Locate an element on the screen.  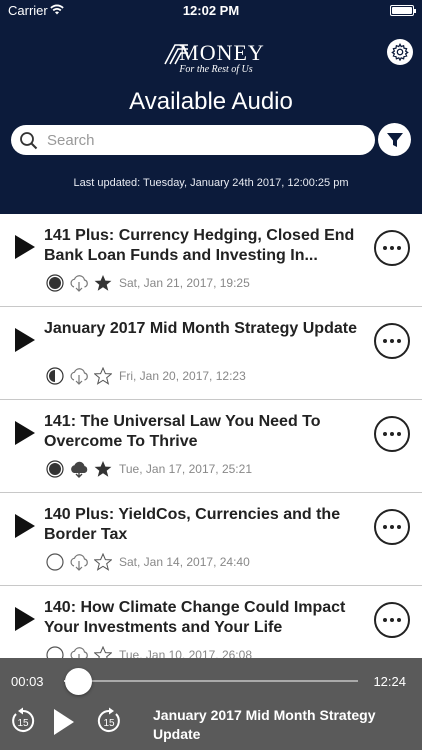
filter-icon is located at coordinates (394, 139).